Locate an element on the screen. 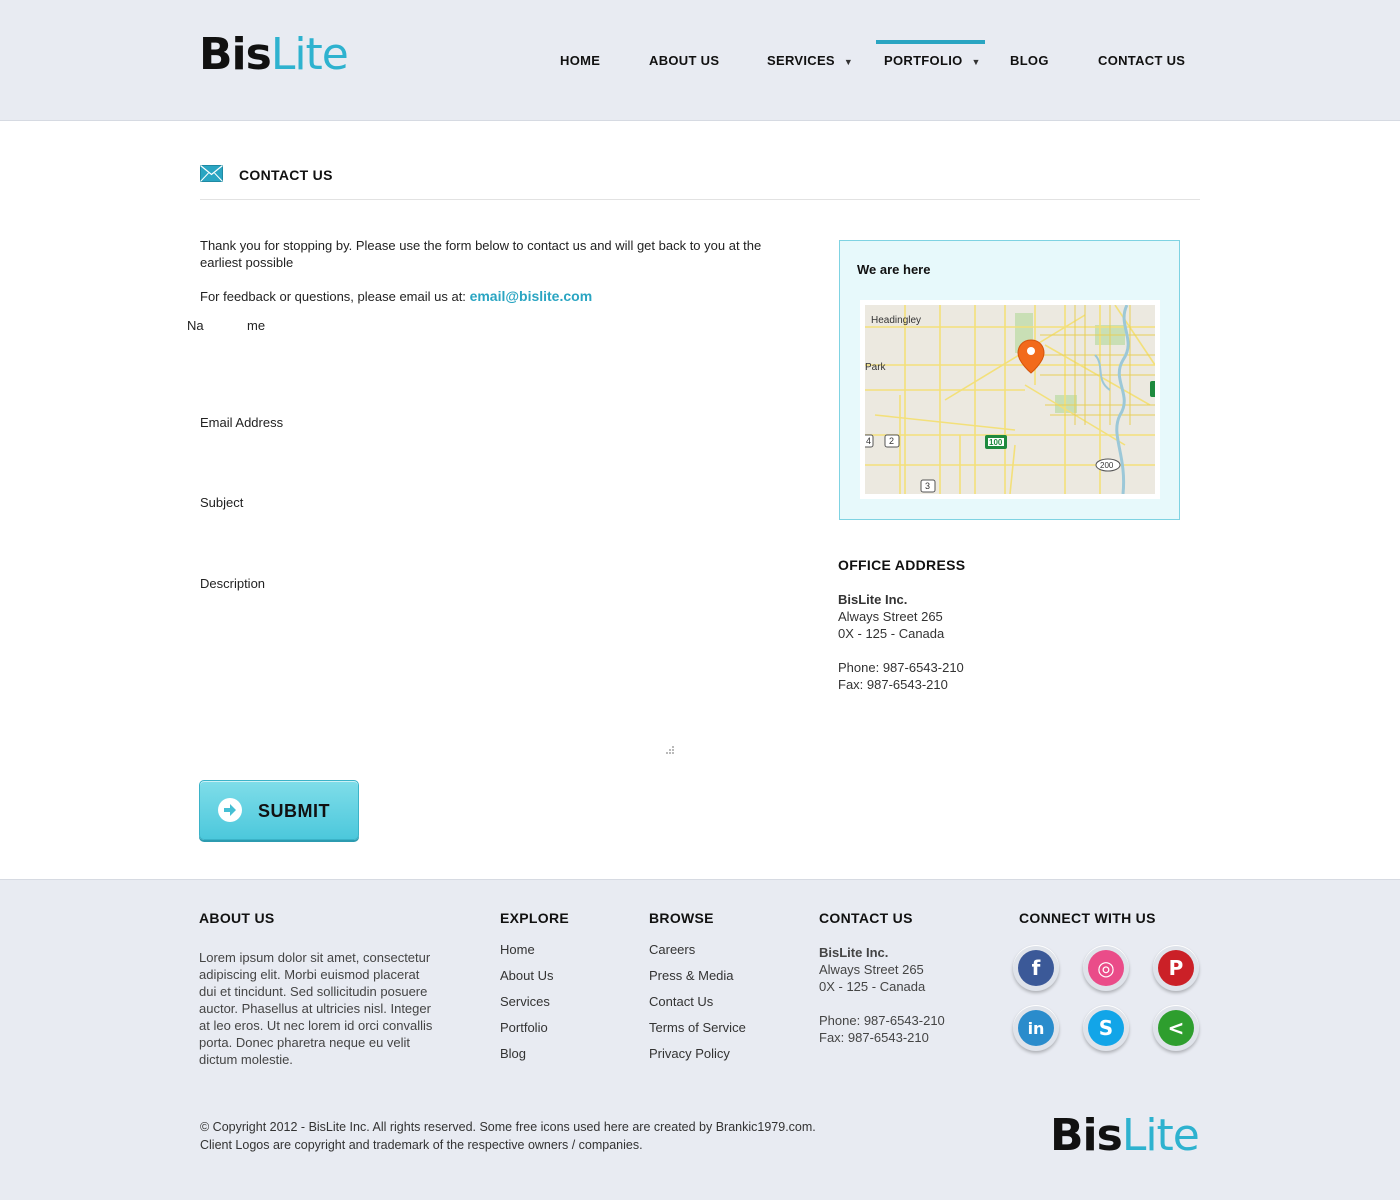  map-title: We are here is located at coordinates (894, 269).